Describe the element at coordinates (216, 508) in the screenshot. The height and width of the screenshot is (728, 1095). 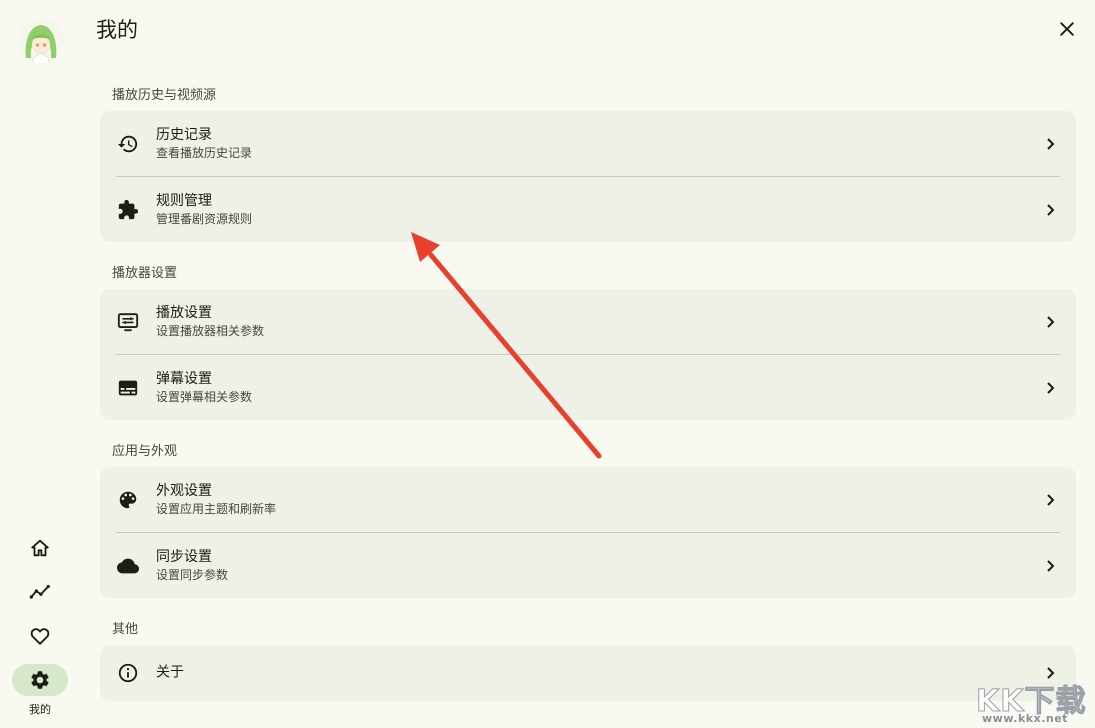
I see `item-subtitle: 设置应用主题和刷新率` at that location.